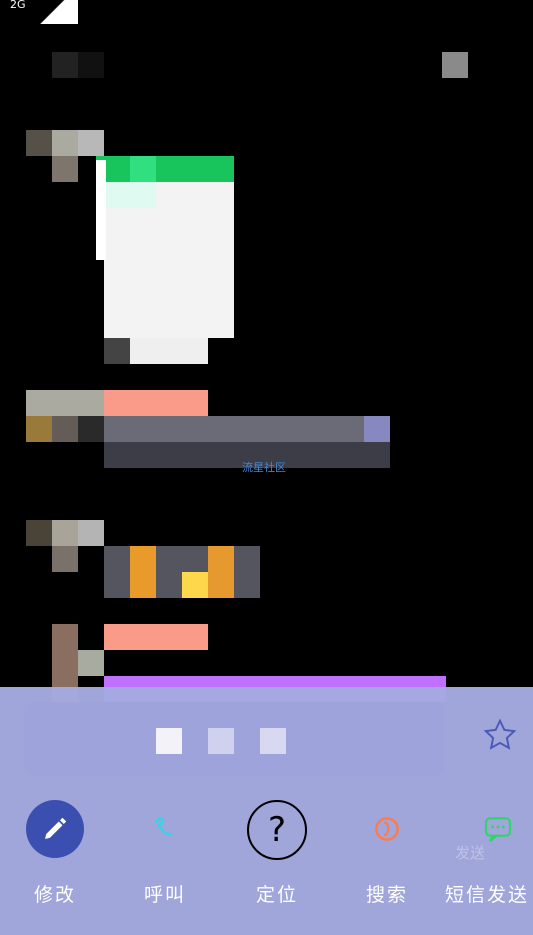 The width and height of the screenshot is (533, 935). What do you see at coordinates (487, 895) in the screenshot?
I see `action-label: 短信发送` at bounding box center [487, 895].